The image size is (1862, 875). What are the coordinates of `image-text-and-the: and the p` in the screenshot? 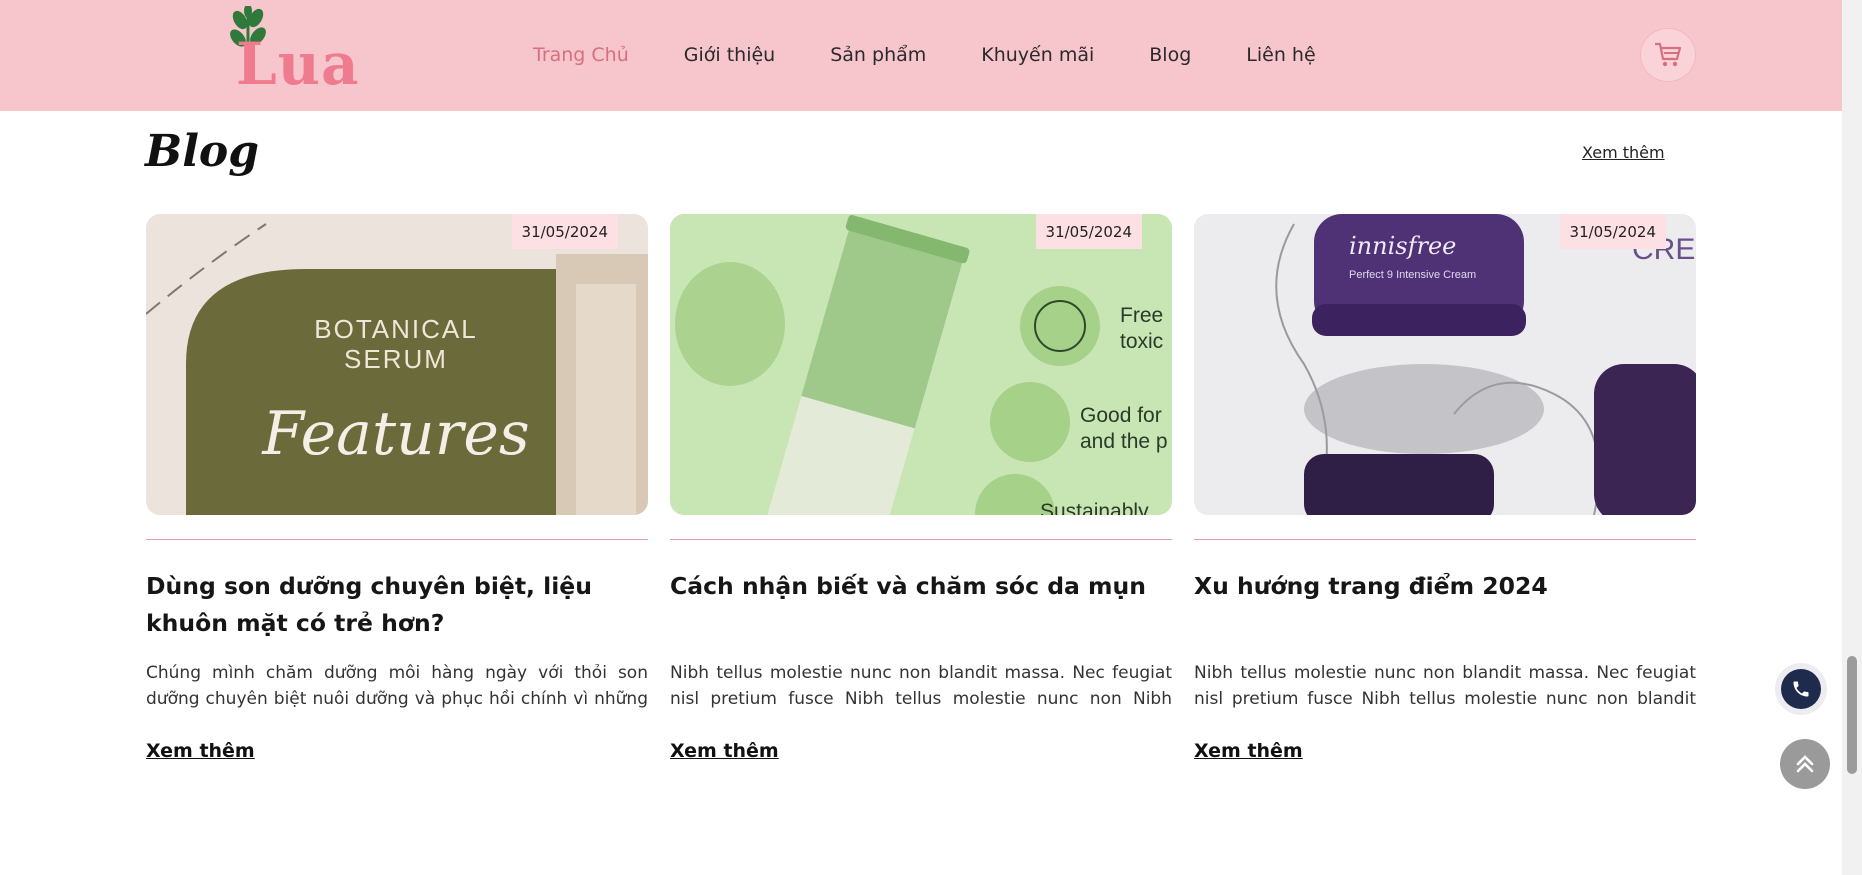 It's located at (1124, 441).